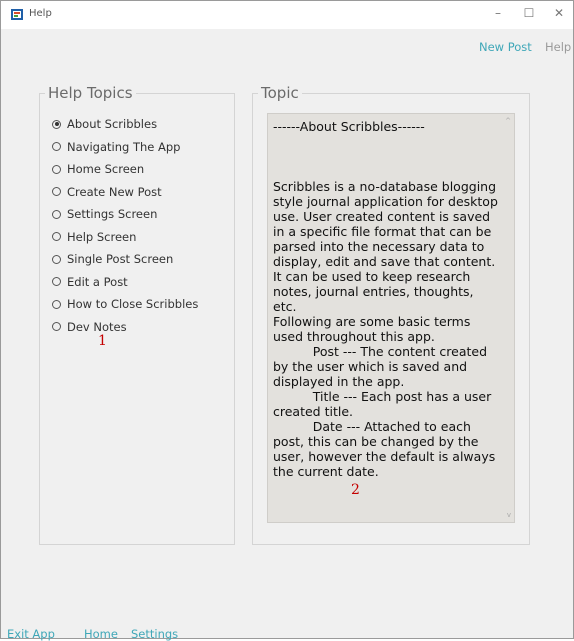  I want to click on topic-option-label: Help Screen, so click(102, 236).